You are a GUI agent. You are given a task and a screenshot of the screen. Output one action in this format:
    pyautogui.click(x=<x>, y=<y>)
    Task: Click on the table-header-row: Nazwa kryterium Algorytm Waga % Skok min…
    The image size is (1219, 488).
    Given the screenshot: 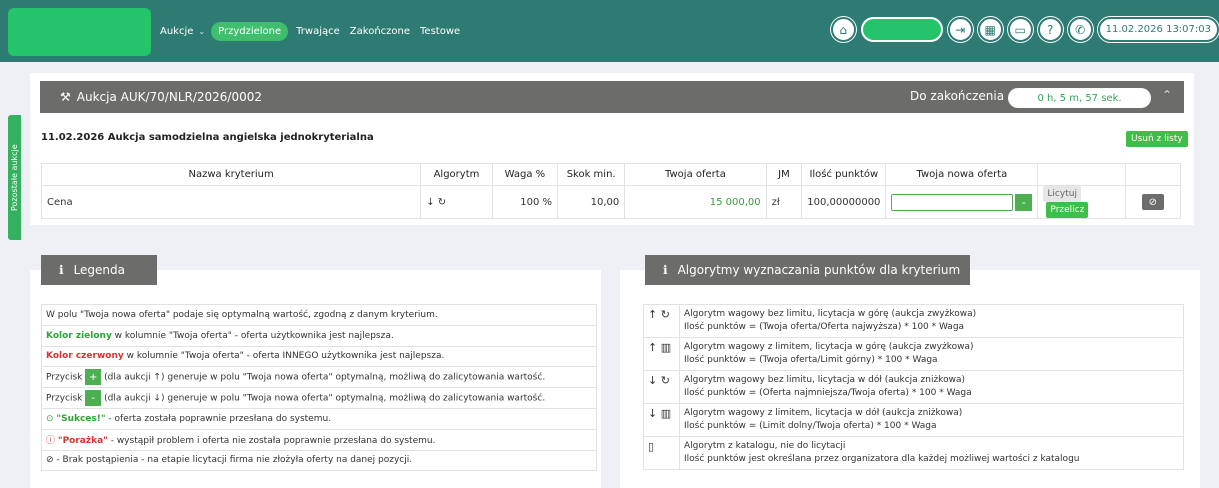 What is the action you would take?
    pyautogui.click(x=611, y=174)
    